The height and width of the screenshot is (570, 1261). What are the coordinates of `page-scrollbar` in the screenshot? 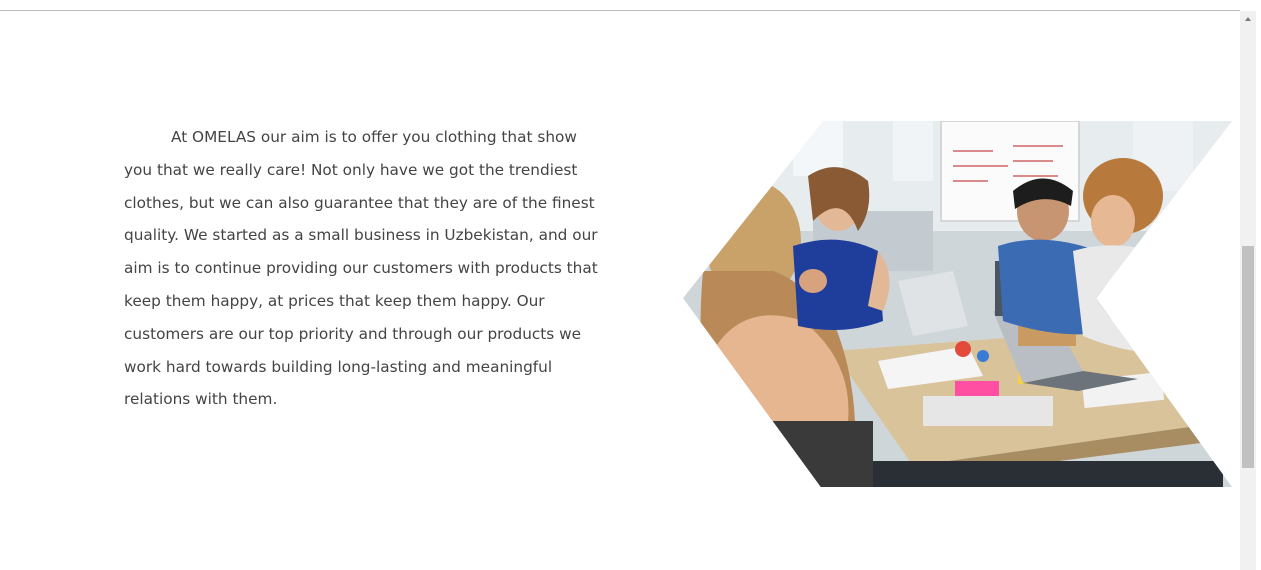 It's located at (1248, 290).